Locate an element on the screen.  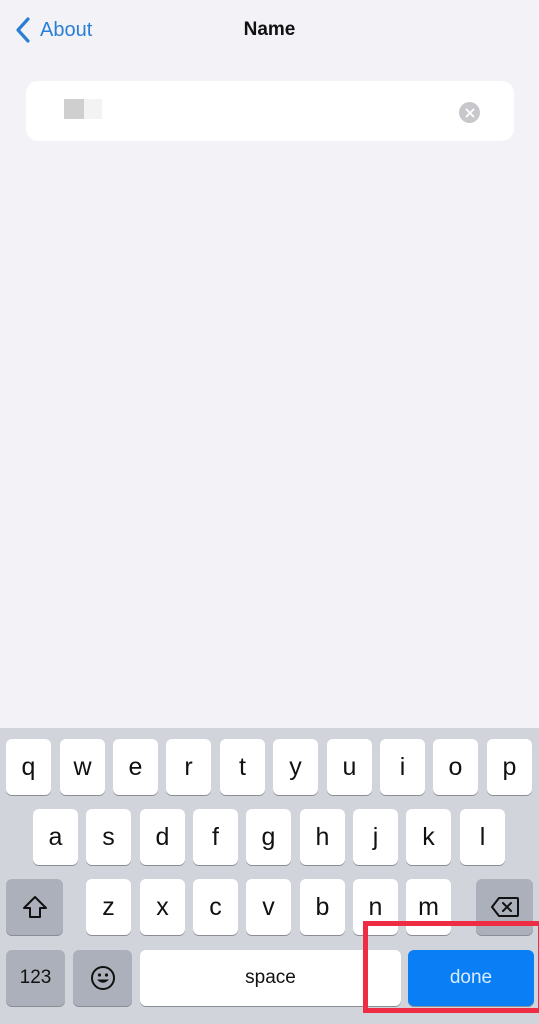
key-u: u is located at coordinates (349, 767).